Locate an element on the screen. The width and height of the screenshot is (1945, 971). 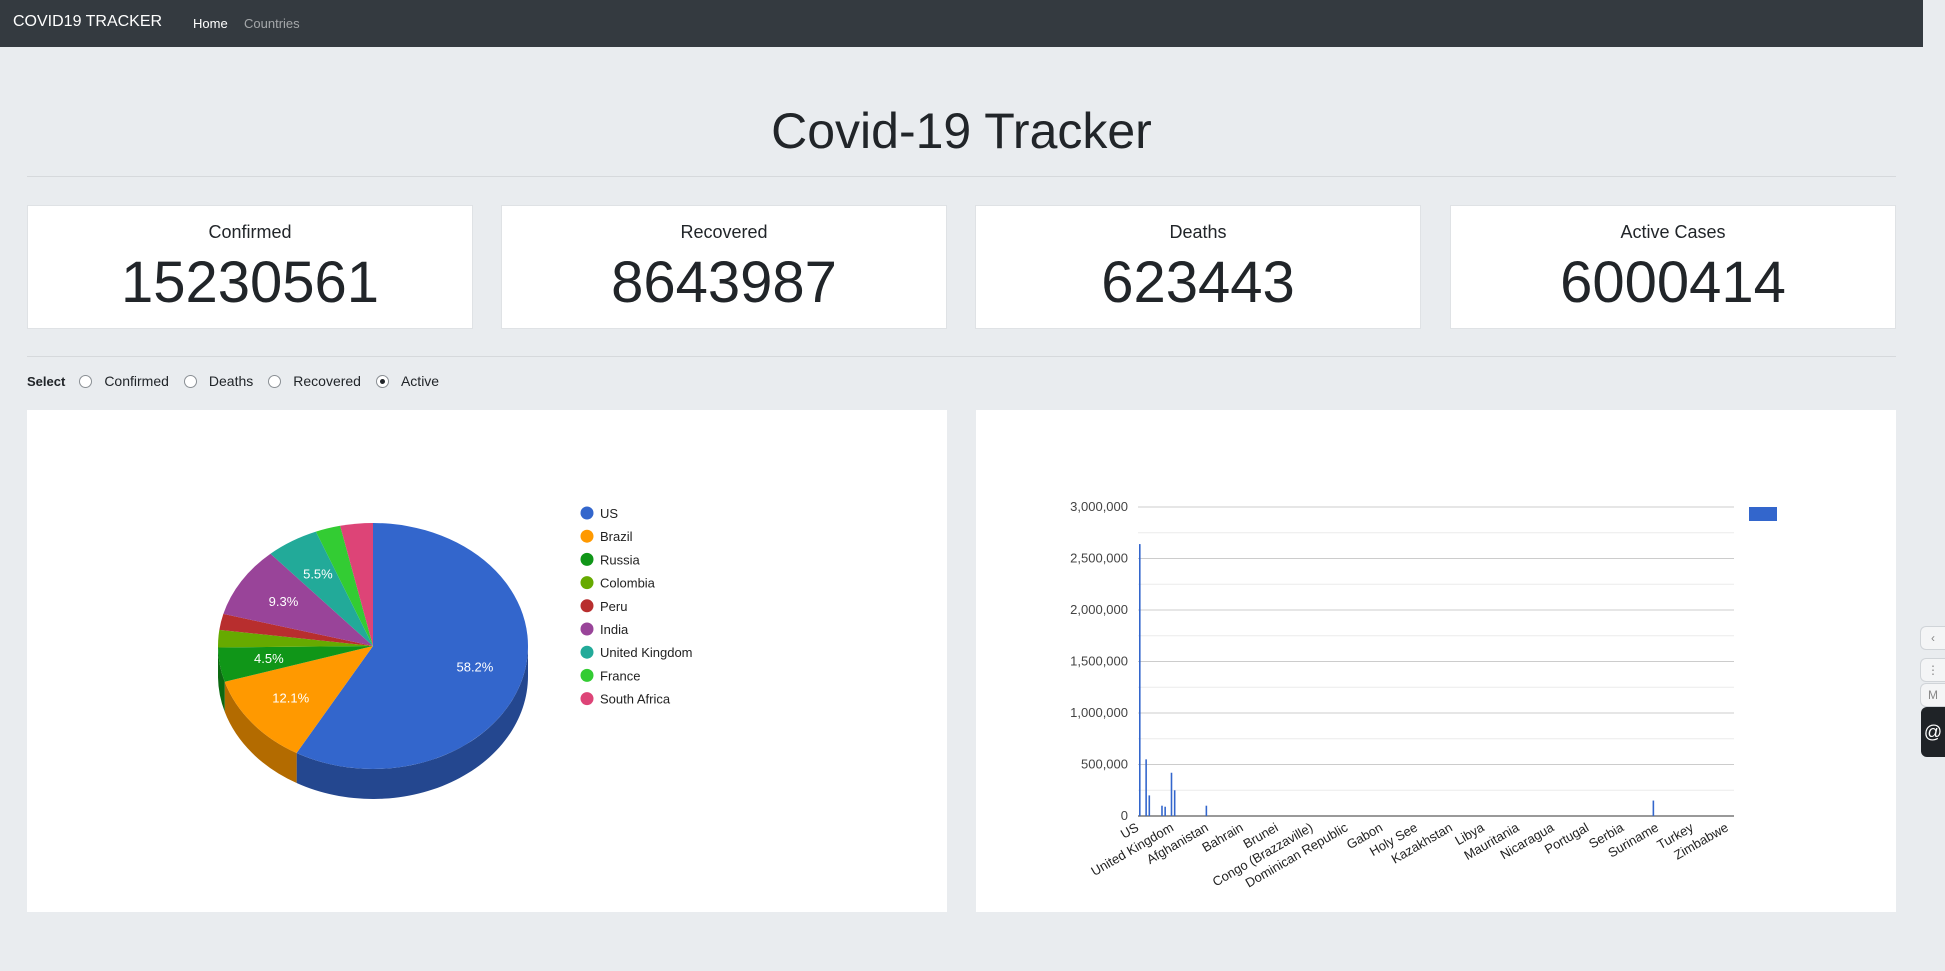
radio-deaths is located at coordinates (190, 381).